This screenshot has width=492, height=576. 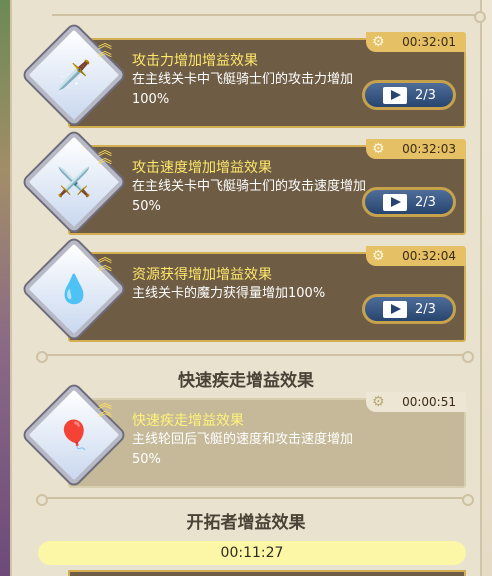 What do you see at coordinates (243, 449) in the screenshot?
I see `buff-description: 主线轮回后飞艇的速度和攻击速度增加50%` at bounding box center [243, 449].